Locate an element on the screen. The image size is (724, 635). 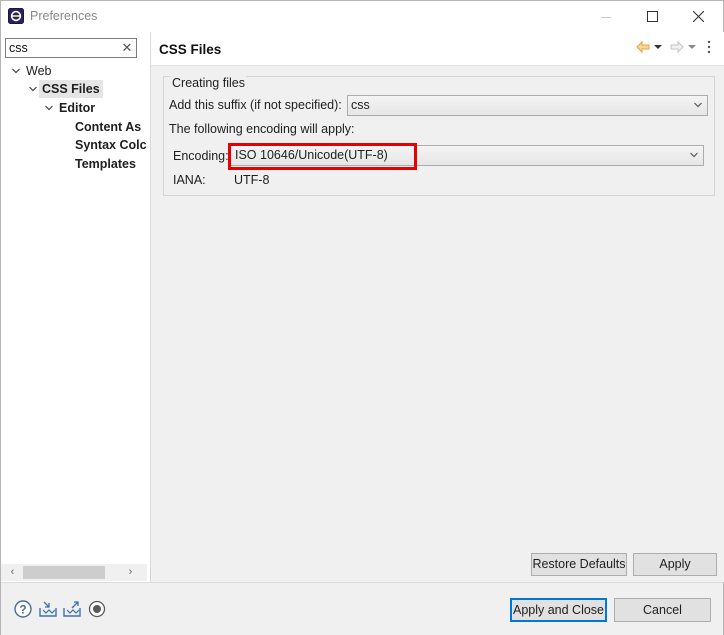
tree-item-web: Web is located at coordinates (76, 71).